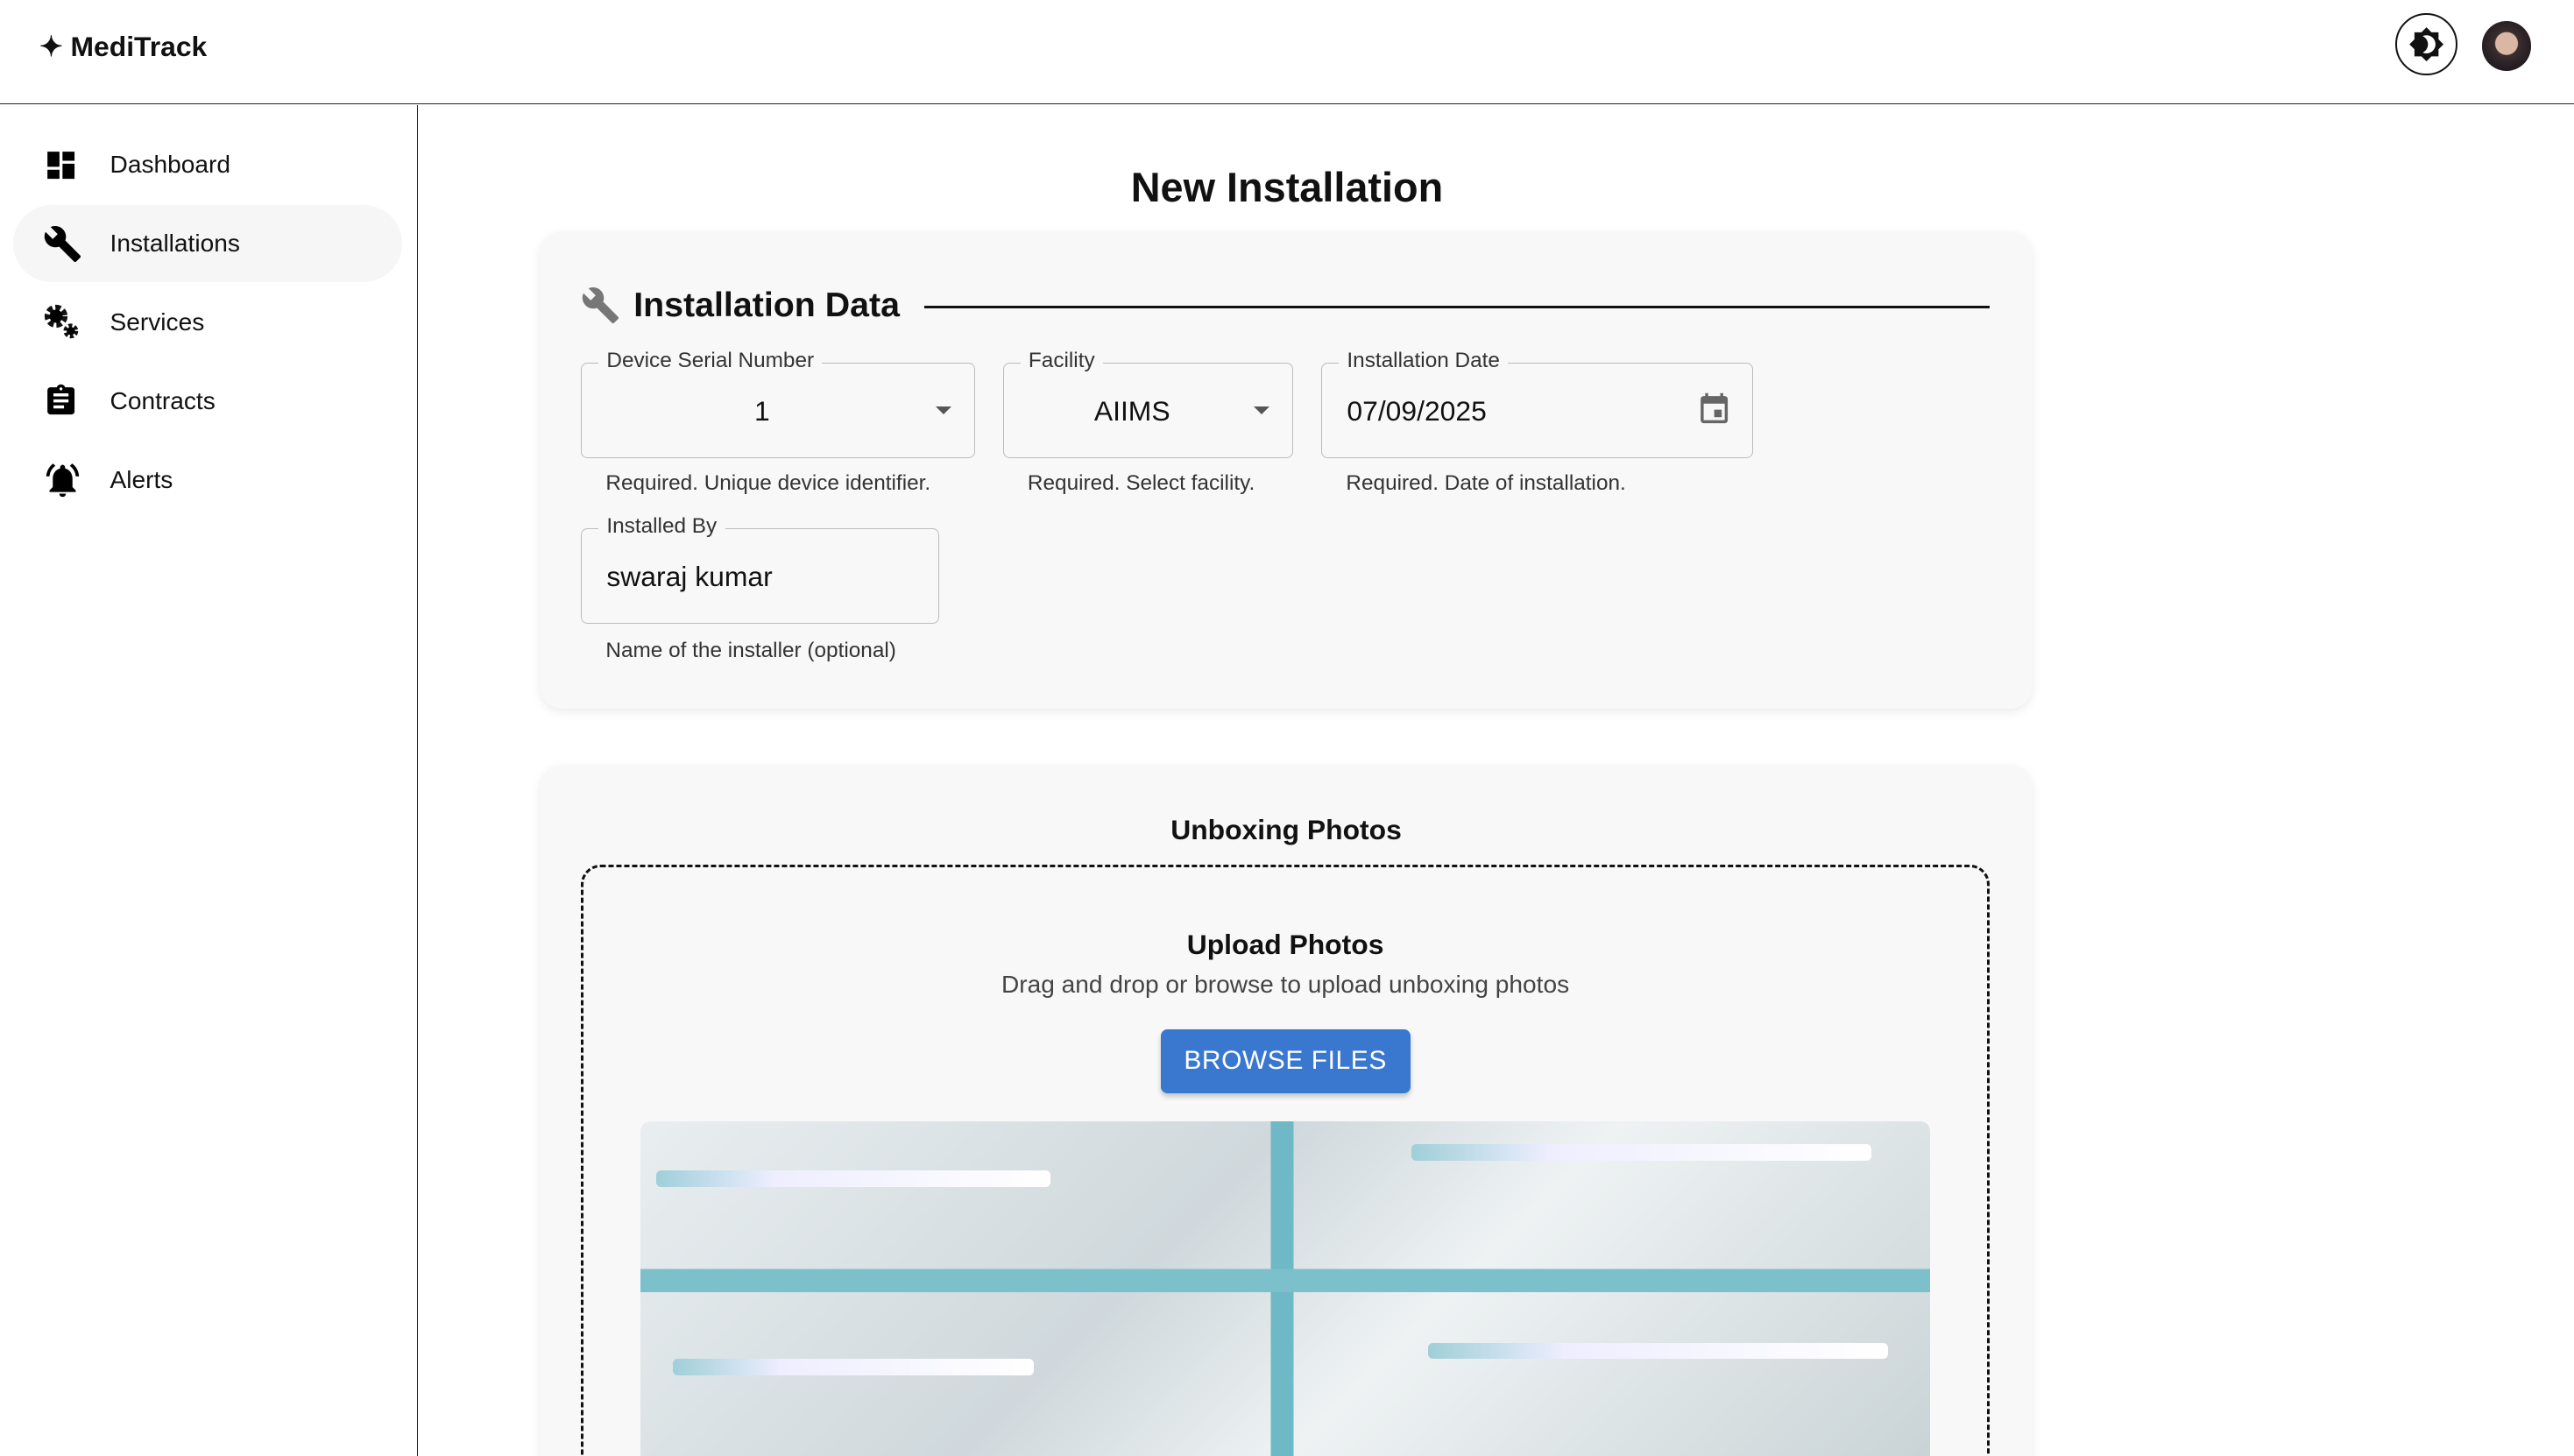 The height and width of the screenshot is (1456, 2574). Describe the element at coordinates (1456, 306) in the screenshot. I see `divider` at that location.